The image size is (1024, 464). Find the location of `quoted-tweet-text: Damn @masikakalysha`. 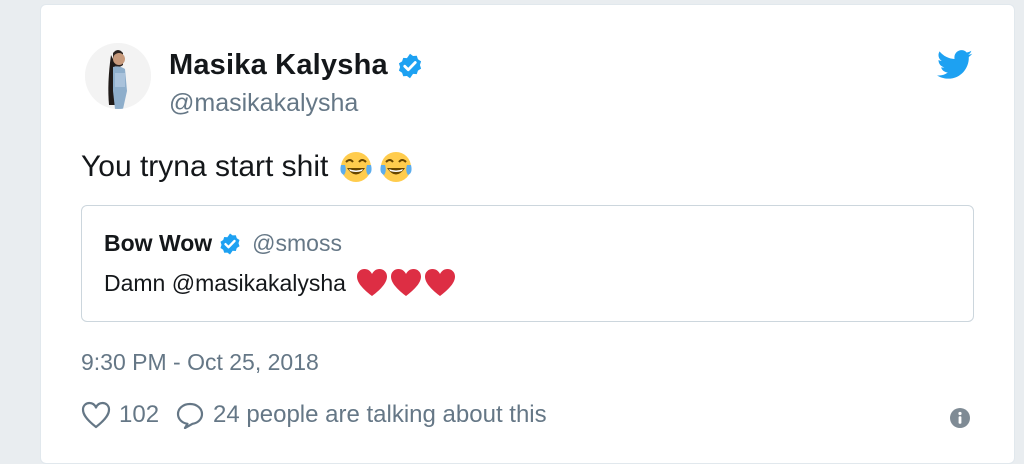

quoted-tweet-text: Damn @masikakalysha is located at coordinates (280, 283).